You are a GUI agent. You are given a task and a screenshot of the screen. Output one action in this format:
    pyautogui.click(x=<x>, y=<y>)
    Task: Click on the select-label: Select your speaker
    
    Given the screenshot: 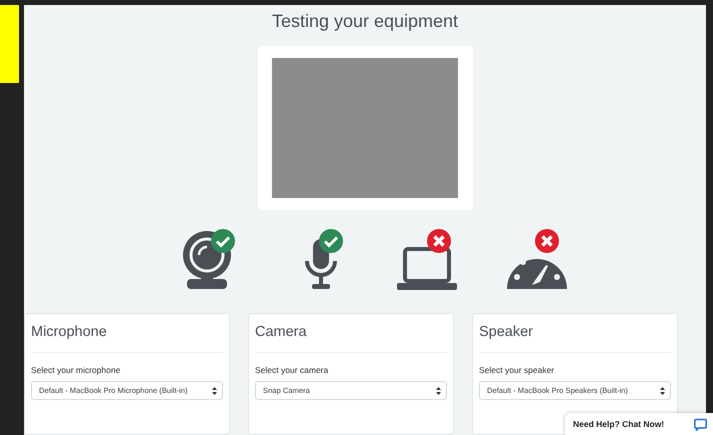 What is the action you would take?
    pyautogui.click(x=517, y=370)
    